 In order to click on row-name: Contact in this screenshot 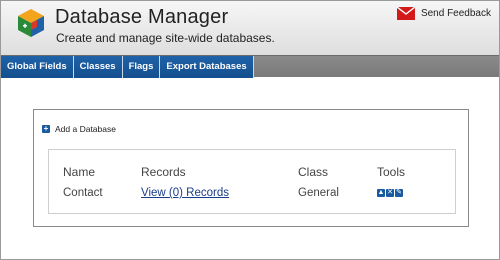, I will do `click(83, 193)`.